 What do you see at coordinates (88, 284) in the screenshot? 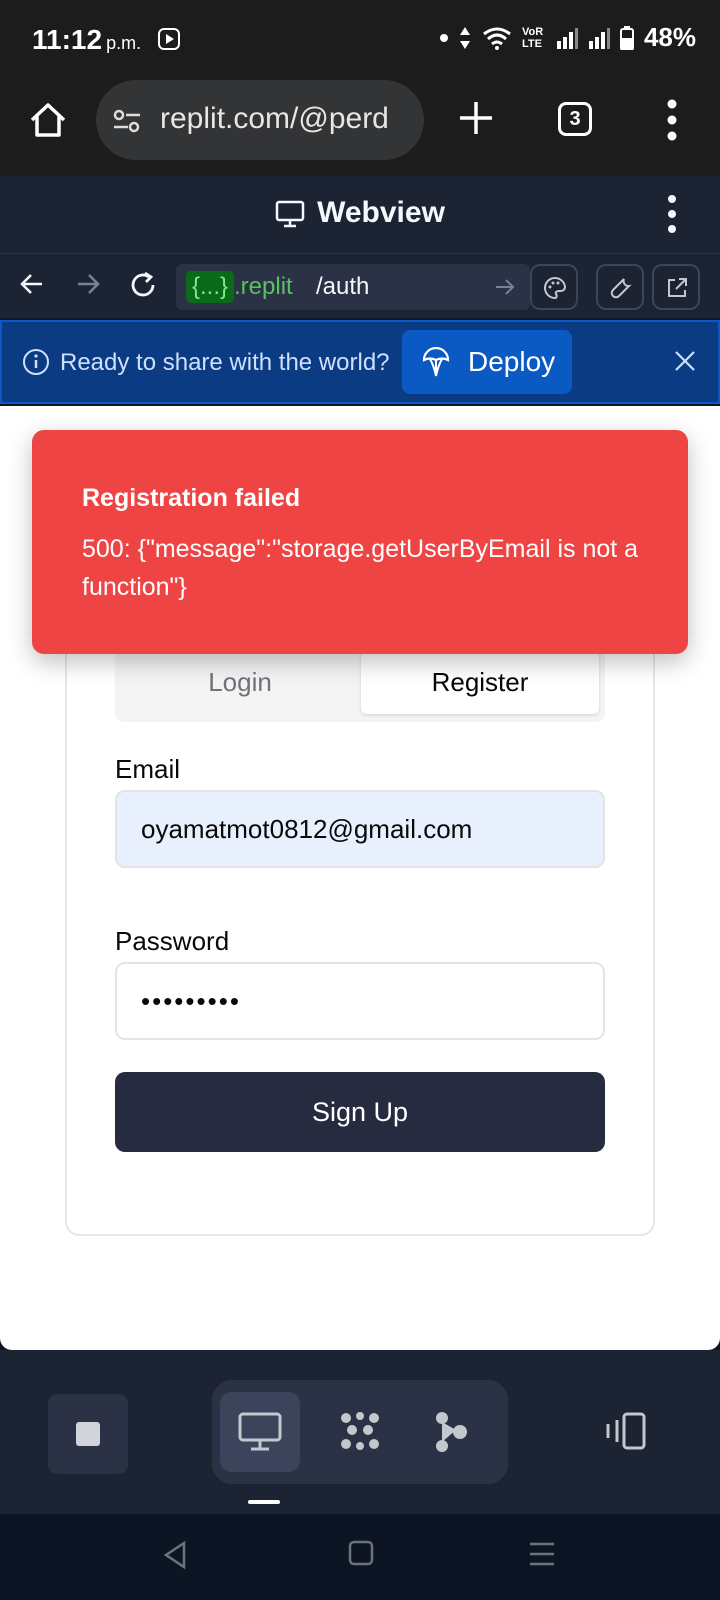
I see `forward-icon` at bounding box center [88, 284].